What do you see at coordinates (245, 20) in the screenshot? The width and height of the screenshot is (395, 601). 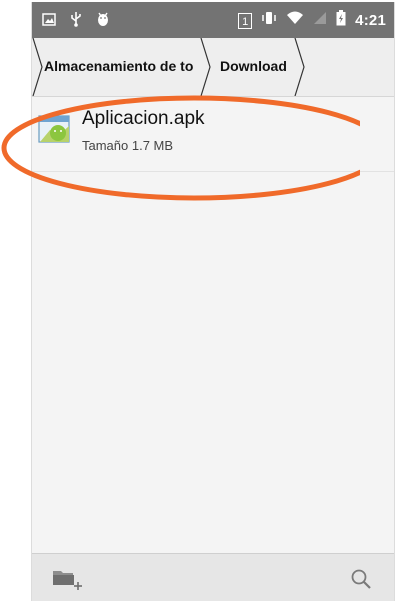 I see `sim-slot-icon: 1` at bounding box center [245, 20].